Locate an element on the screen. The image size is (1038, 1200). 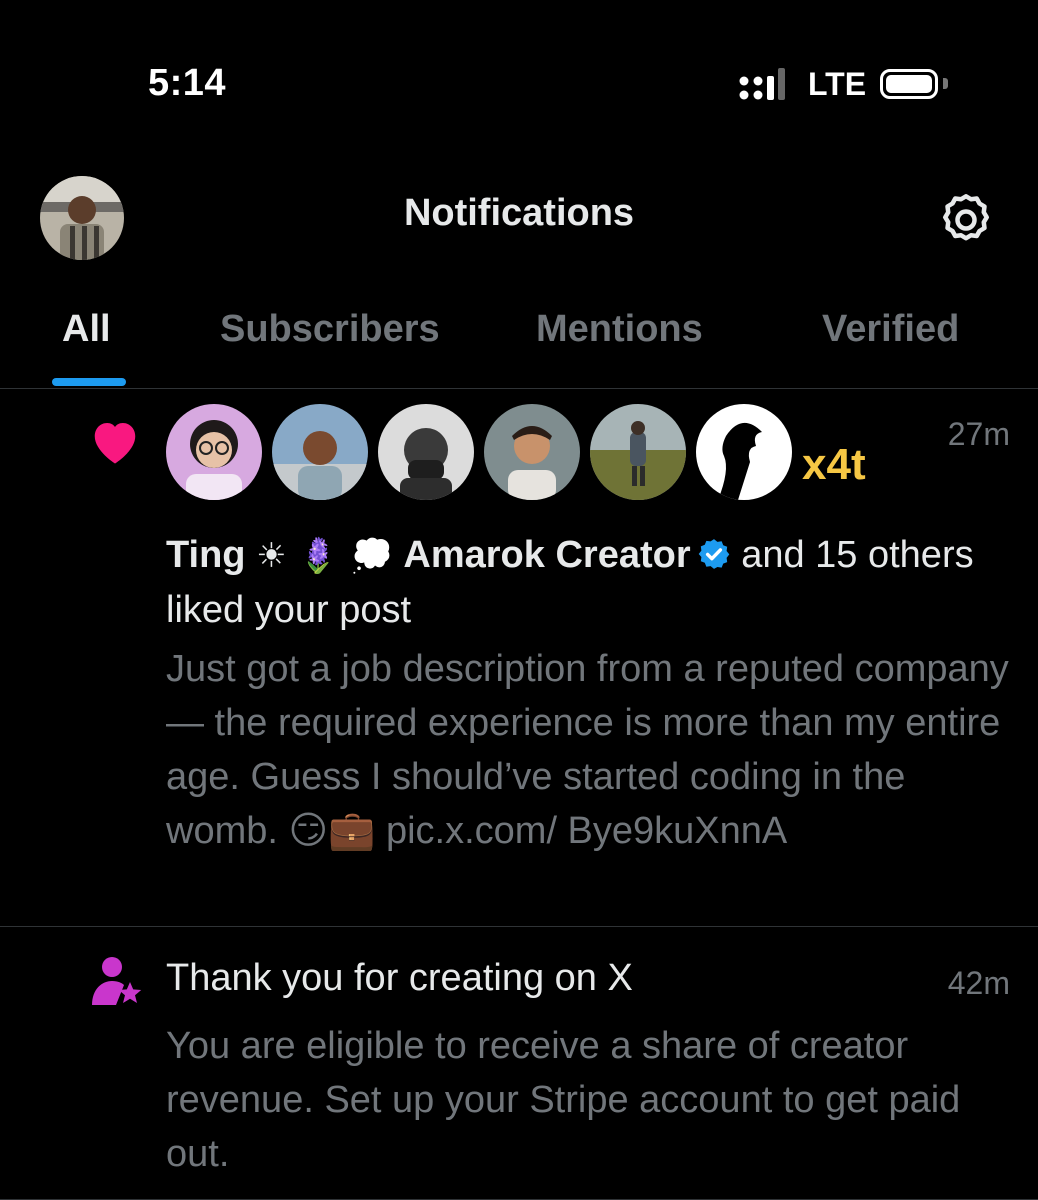
notification-title: Thank you for creating on X is located at coordinates (399, 978).